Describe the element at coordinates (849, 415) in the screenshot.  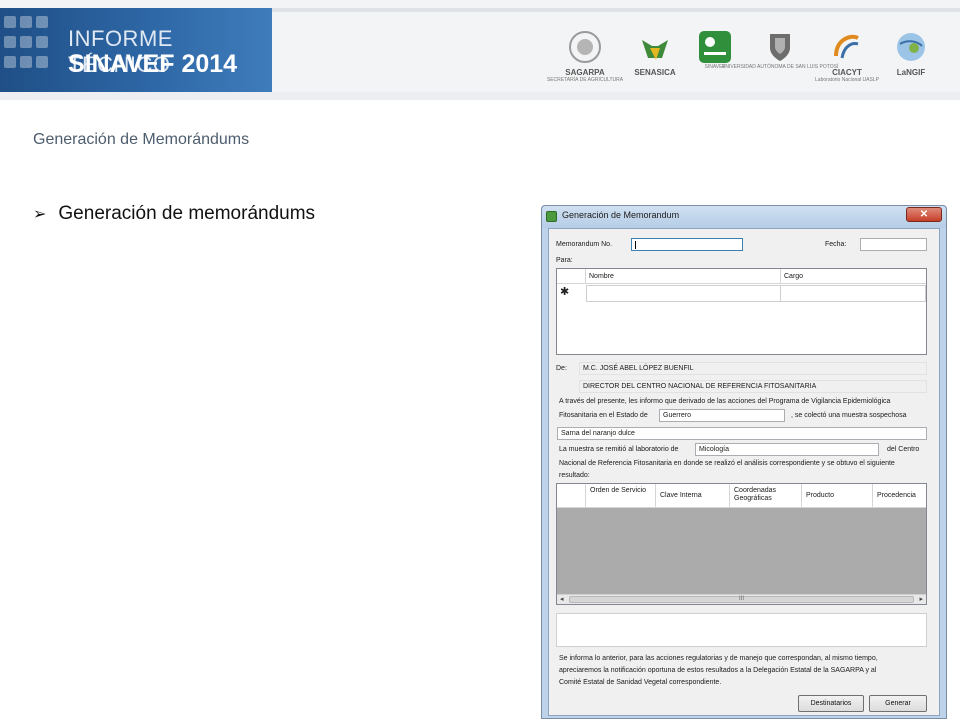
I see `body-text-line2b: , se colectó una muestra sospechosa` at that location.